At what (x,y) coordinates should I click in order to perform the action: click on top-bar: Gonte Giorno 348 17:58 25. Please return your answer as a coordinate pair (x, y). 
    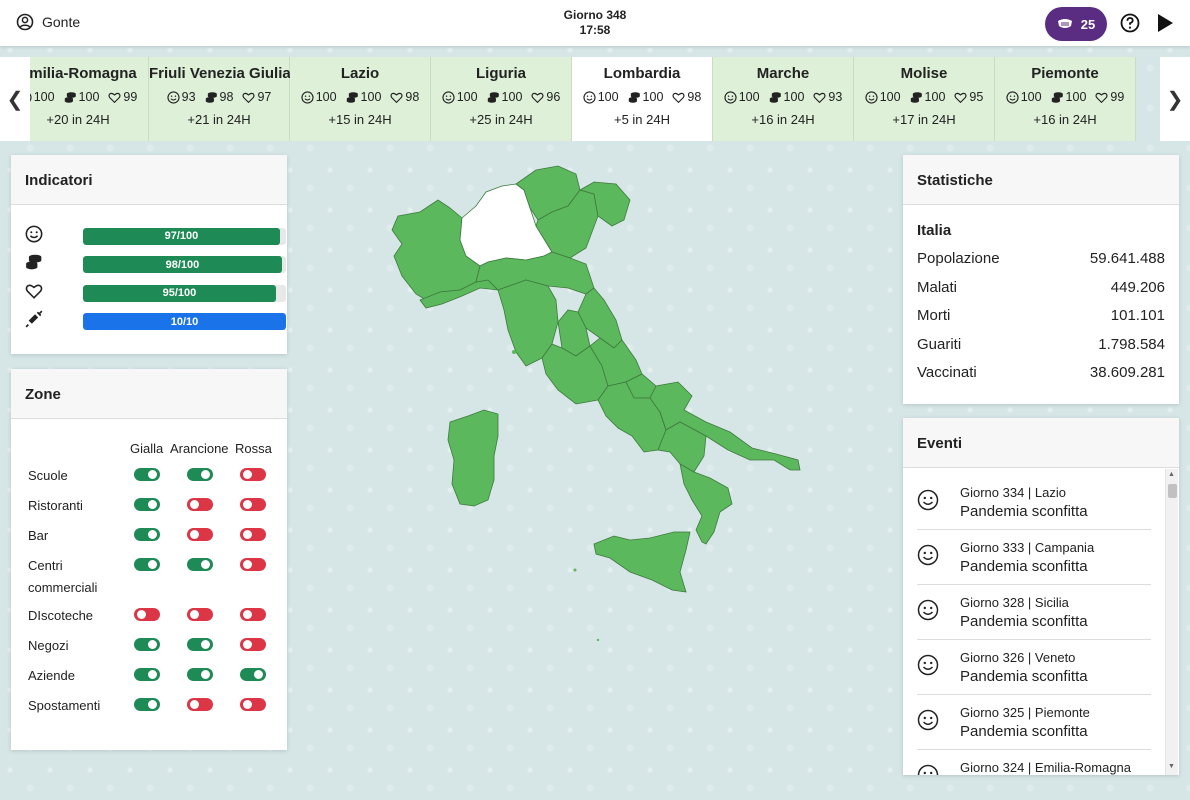
    Looking at the image, I should click on (595, 23).